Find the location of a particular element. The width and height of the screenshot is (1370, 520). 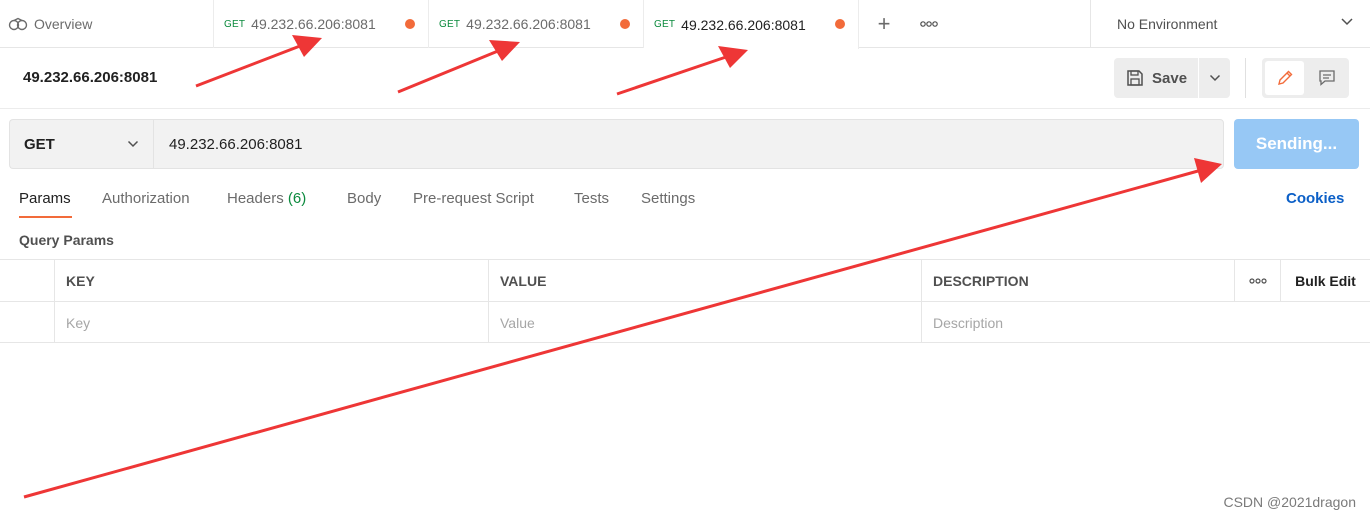

table-header-row: KEY VALUE DESCRIPTION Bulk Edit is located at coordinates (685, 281).